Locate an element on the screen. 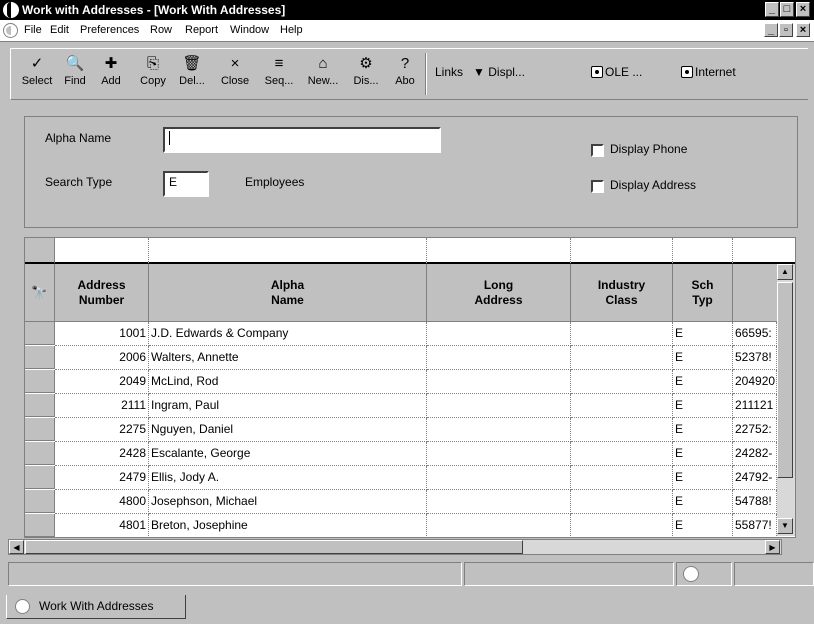  column-header-alpha-name: Alpha Name is located at coordinates (288, 293).